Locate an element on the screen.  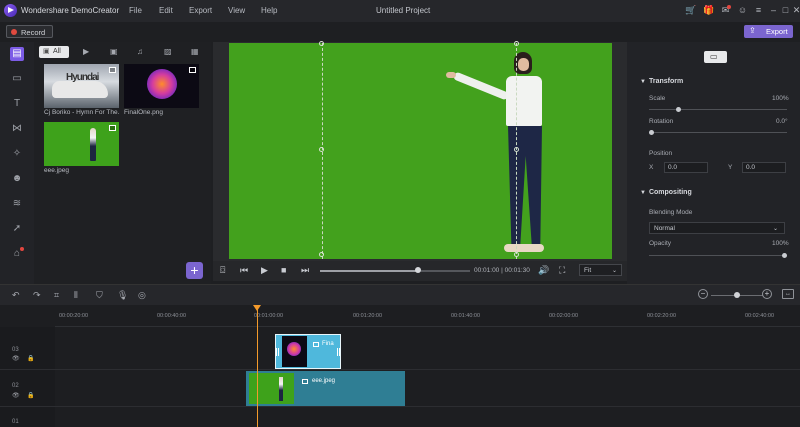
previous-frame-icon: ⏮ is located at coordinates (244, 270).